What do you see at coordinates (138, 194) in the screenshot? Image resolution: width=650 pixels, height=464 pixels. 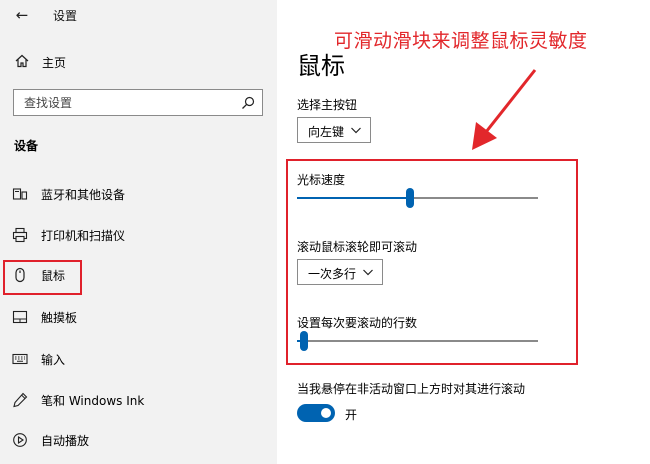 I see `sidebar-item-bluetooth: 蓝牙和其他设备` at bounding box center [138, 194].